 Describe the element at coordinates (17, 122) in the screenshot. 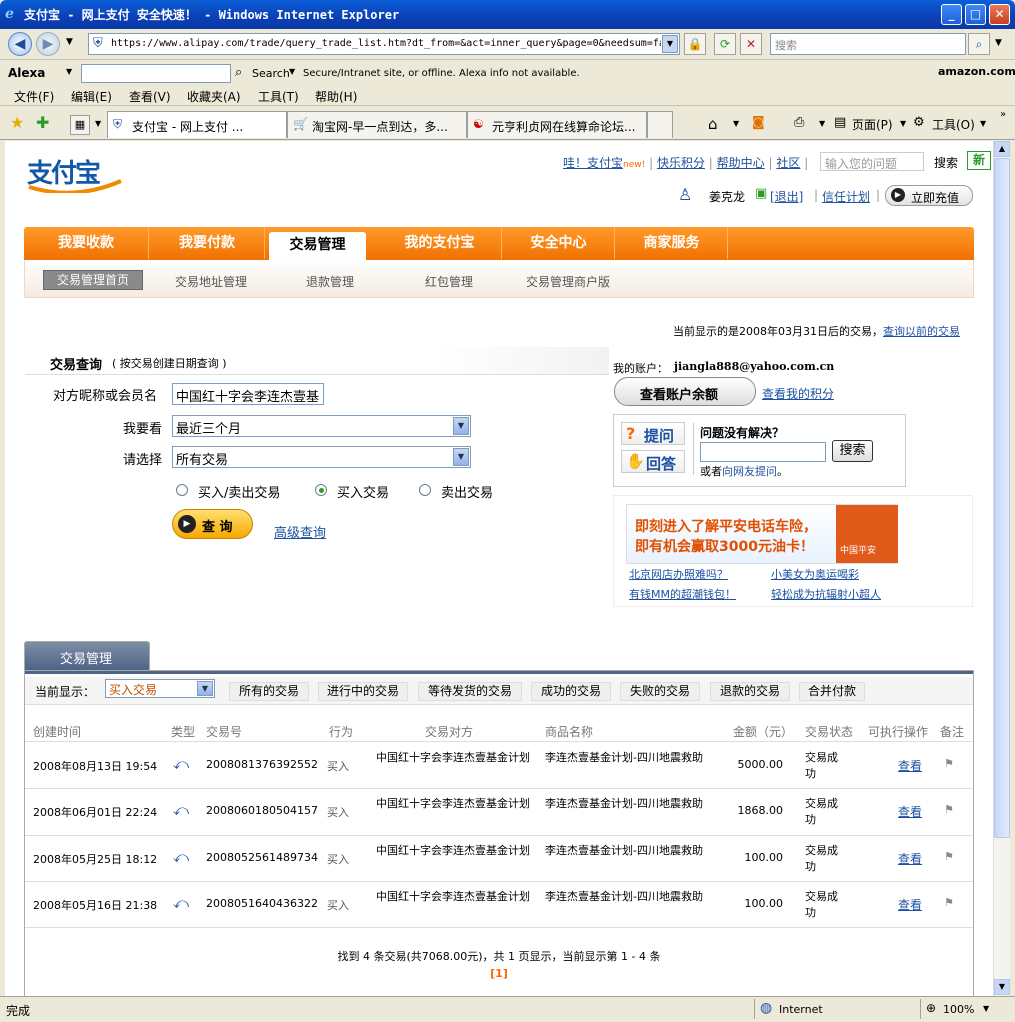

I see `favorites-star-icon: ★` at that location.